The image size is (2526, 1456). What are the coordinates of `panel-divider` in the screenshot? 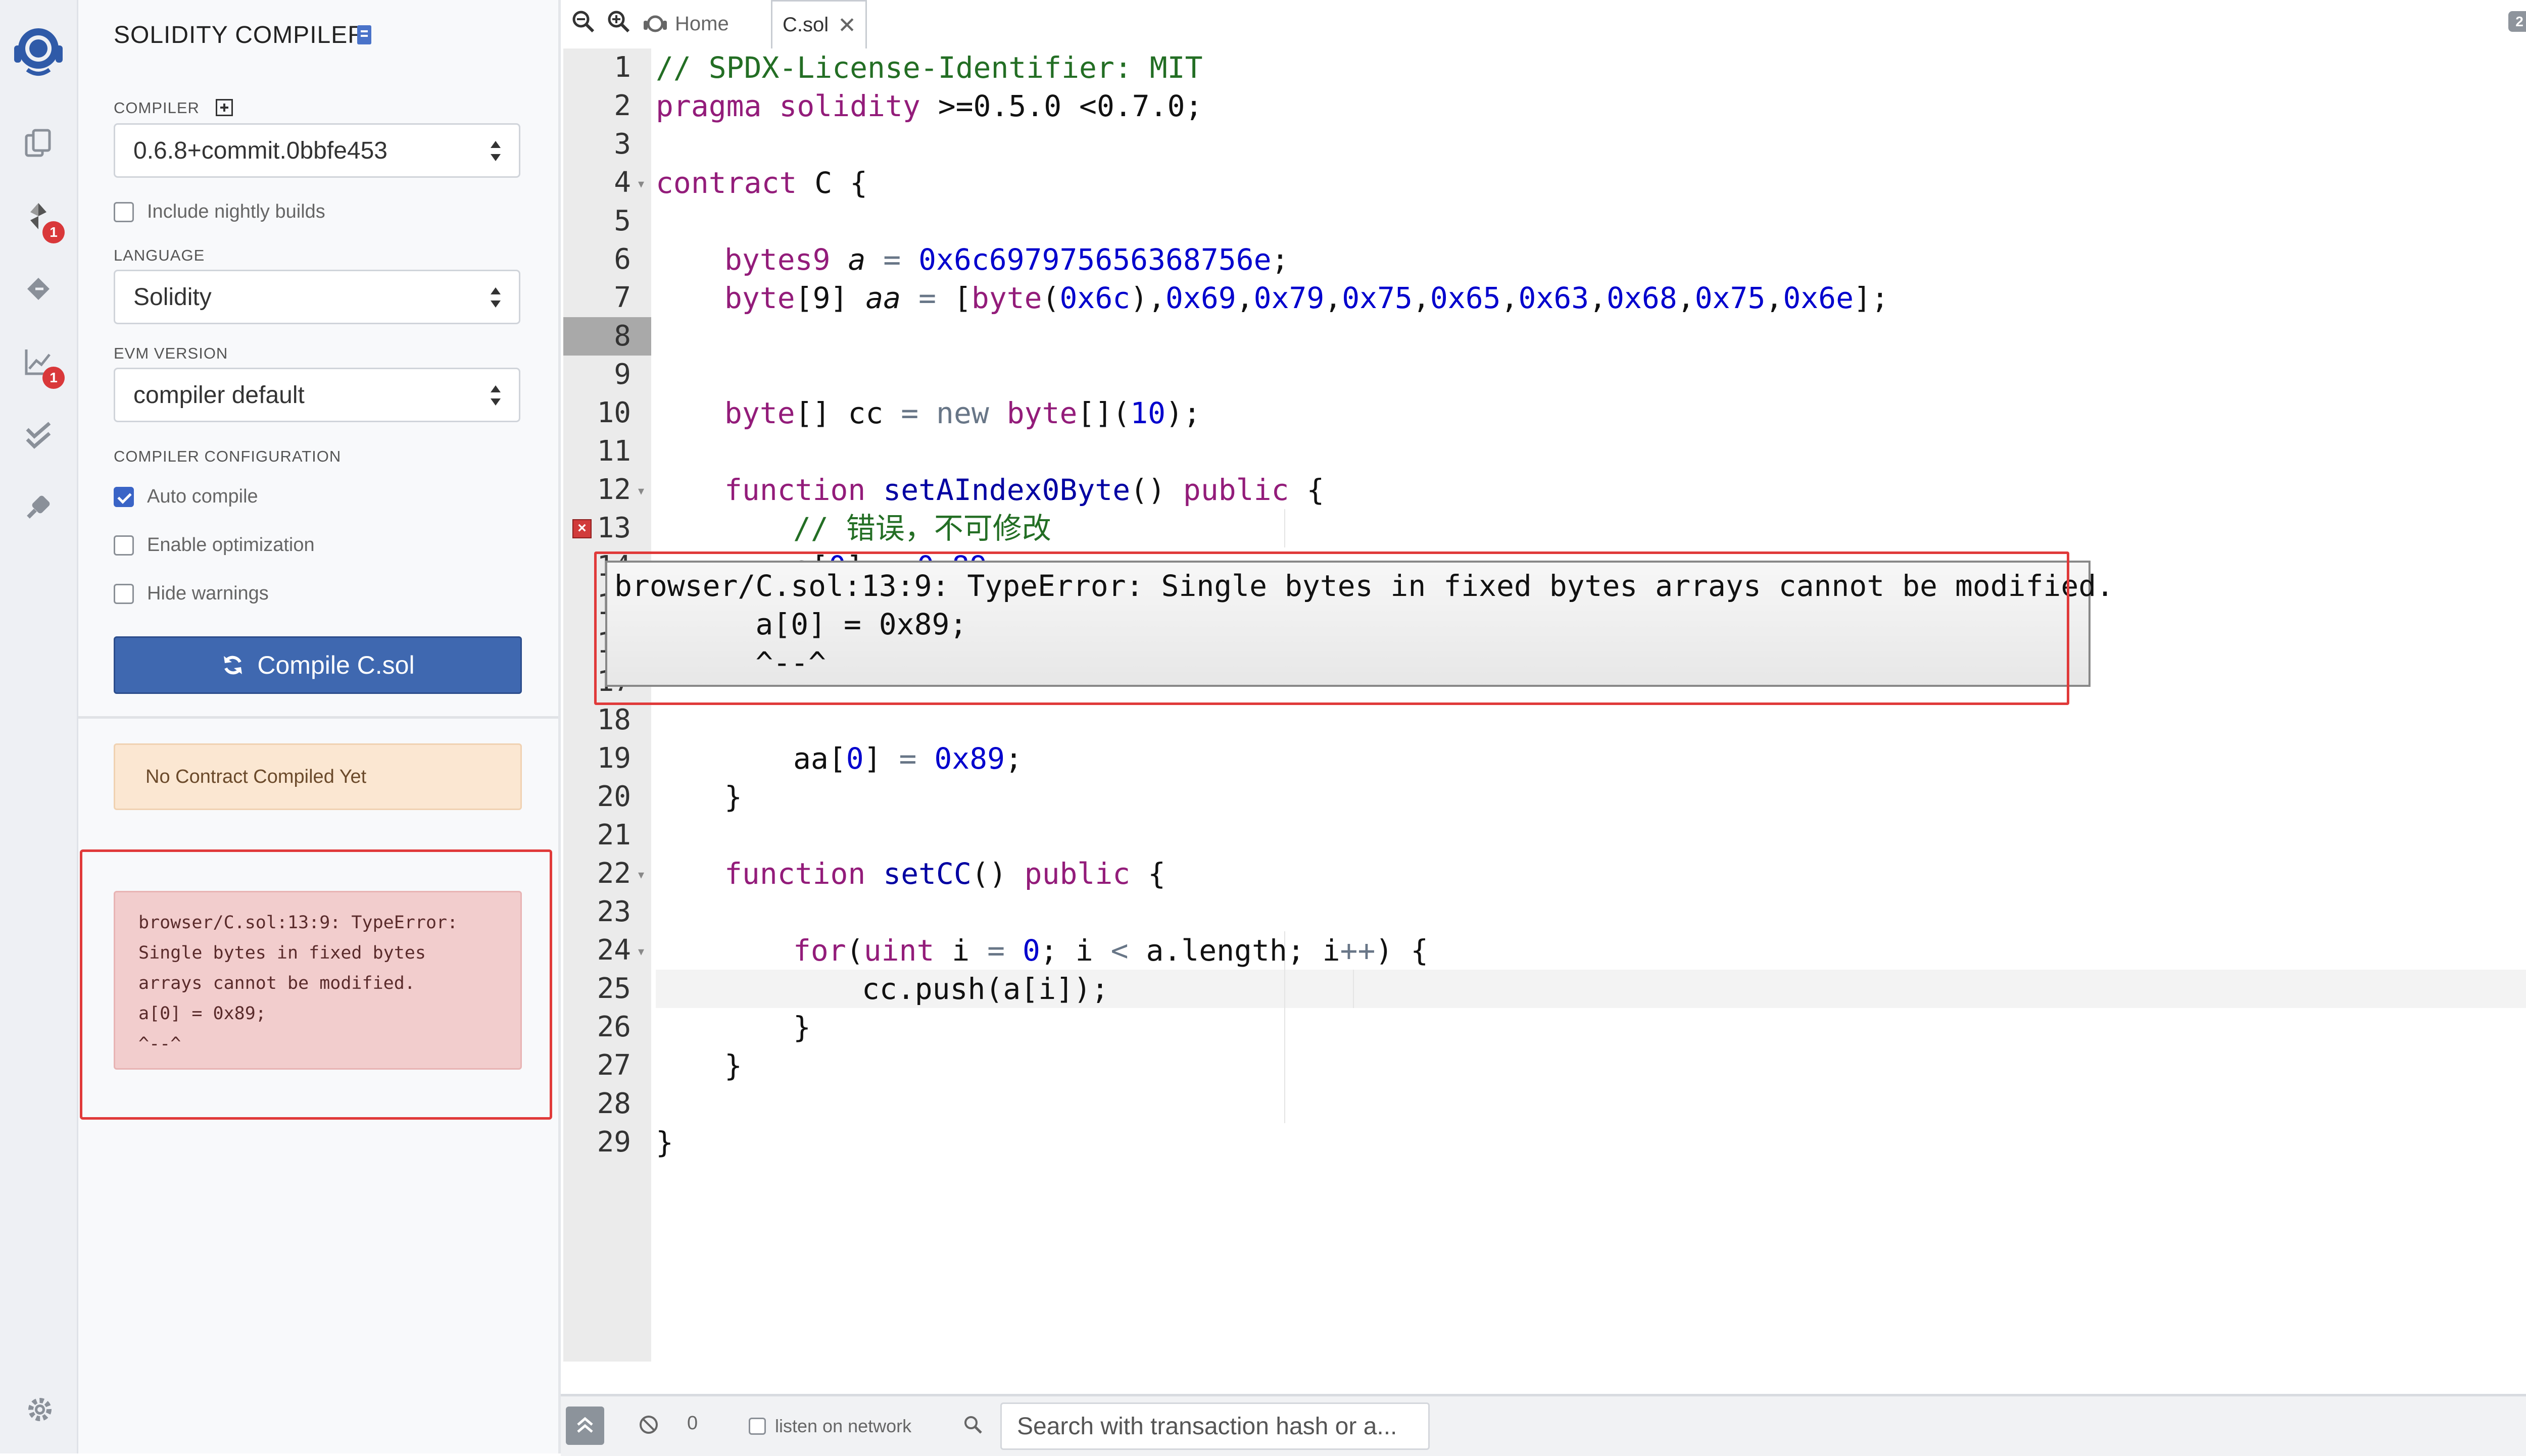 It's located at (318, 718).